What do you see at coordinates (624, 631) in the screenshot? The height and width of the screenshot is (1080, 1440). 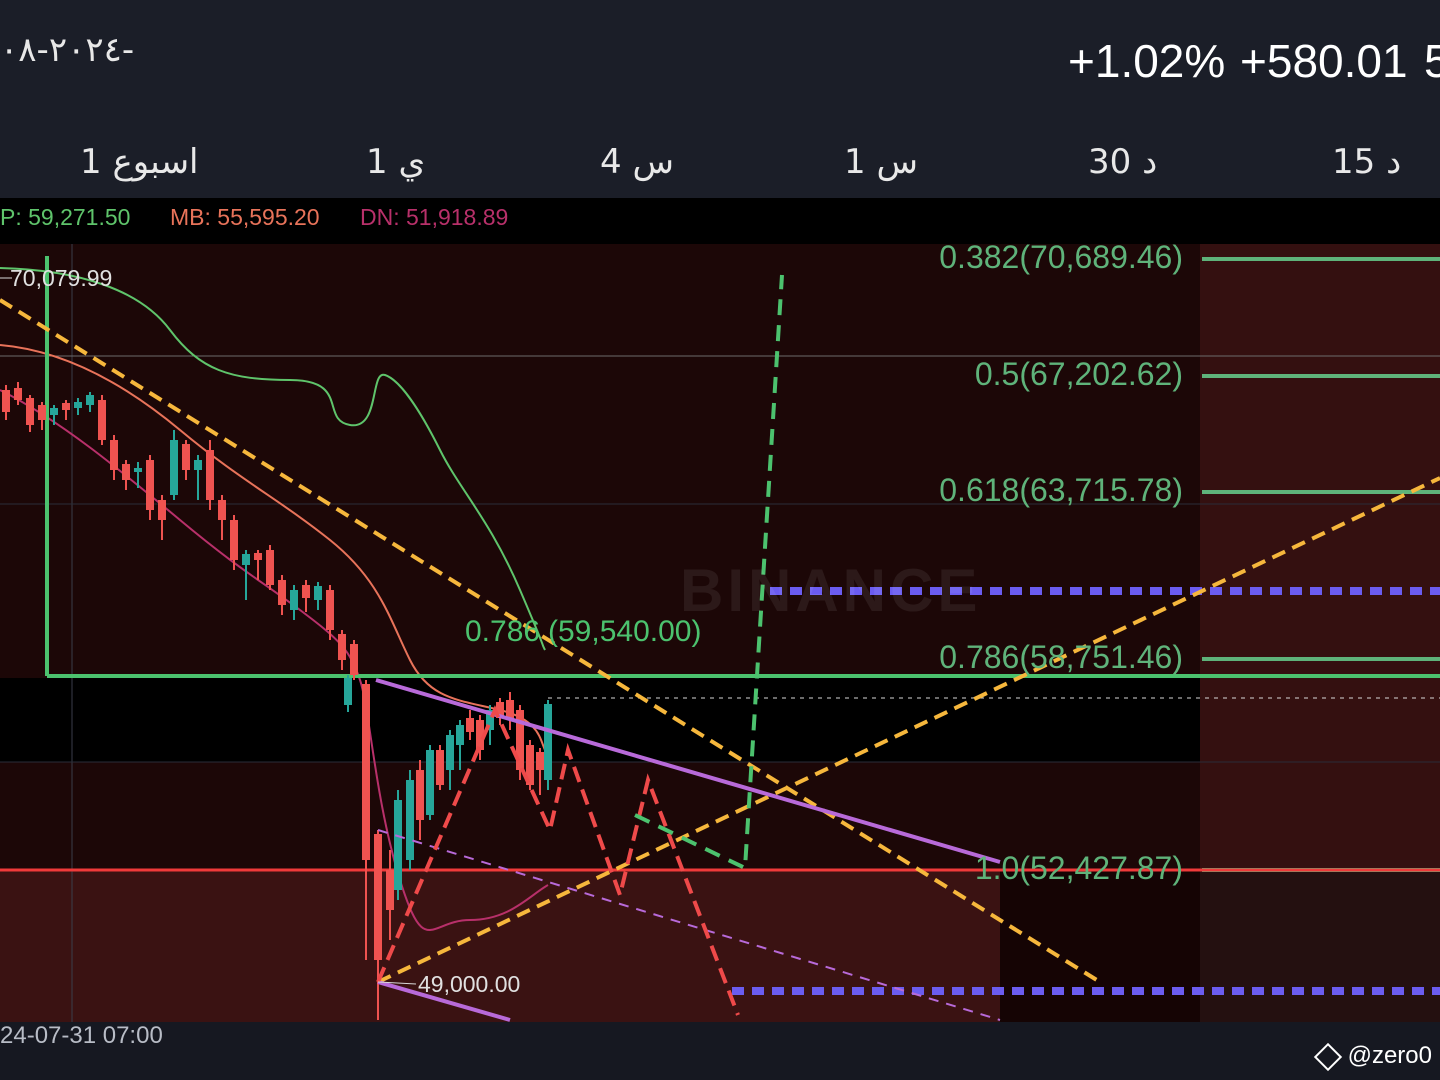 I see `fib-center-label: (59,540.00)` at bounding box center [624, 631].